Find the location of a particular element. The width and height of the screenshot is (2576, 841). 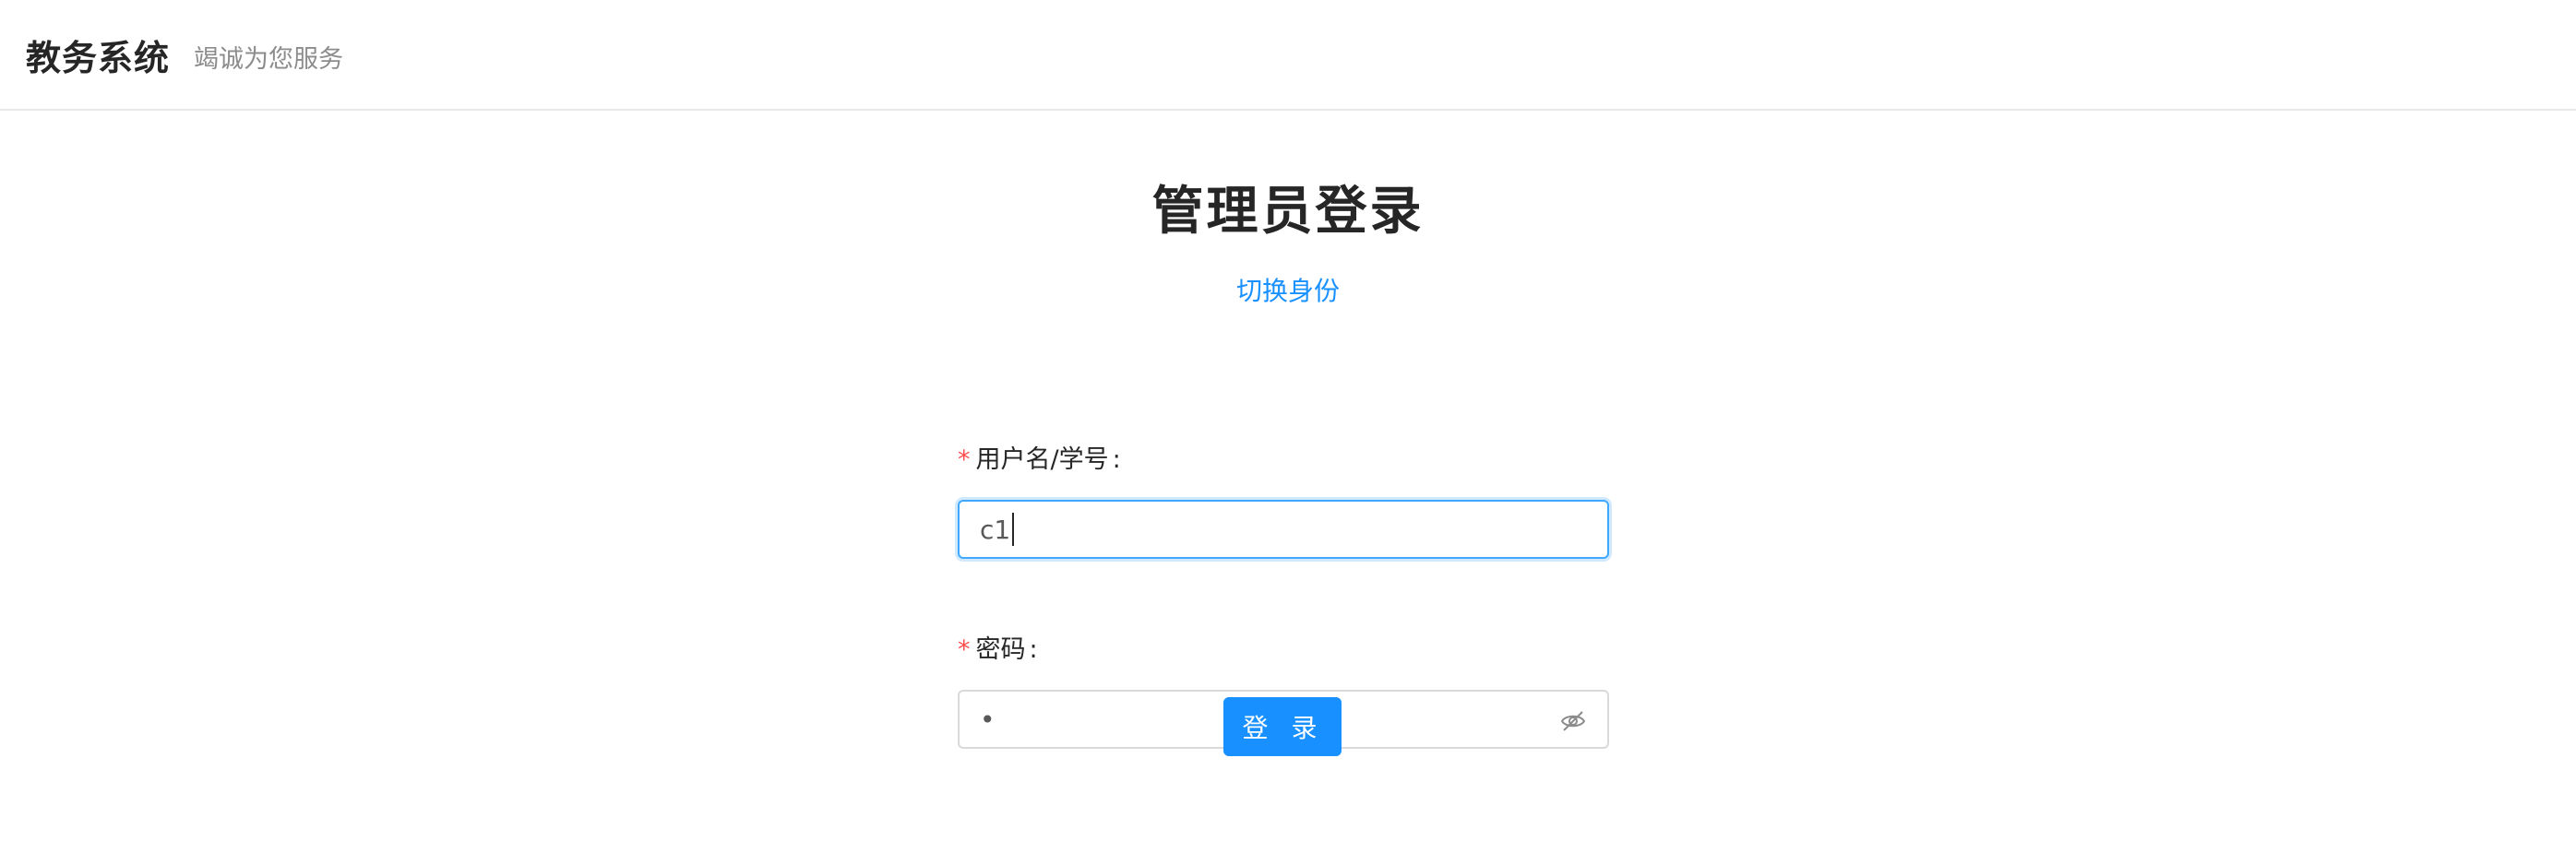

password-label-text: 密码 is located at coordinates (1000, 649).